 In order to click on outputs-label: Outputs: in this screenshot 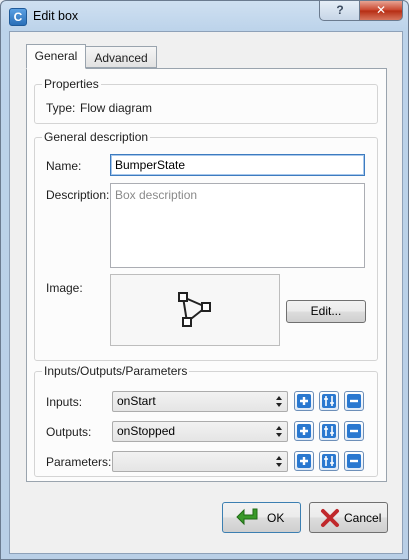, I will do `click(69, 432)`.